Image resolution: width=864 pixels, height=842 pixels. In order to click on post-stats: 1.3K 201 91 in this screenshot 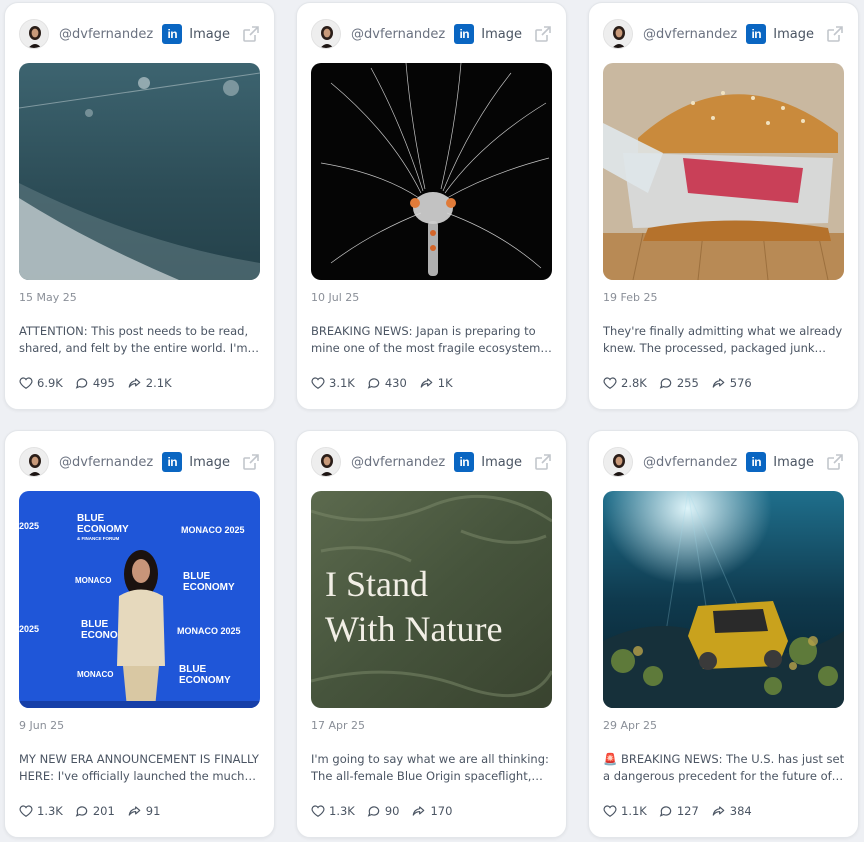, I will do `click(95, 811)`.